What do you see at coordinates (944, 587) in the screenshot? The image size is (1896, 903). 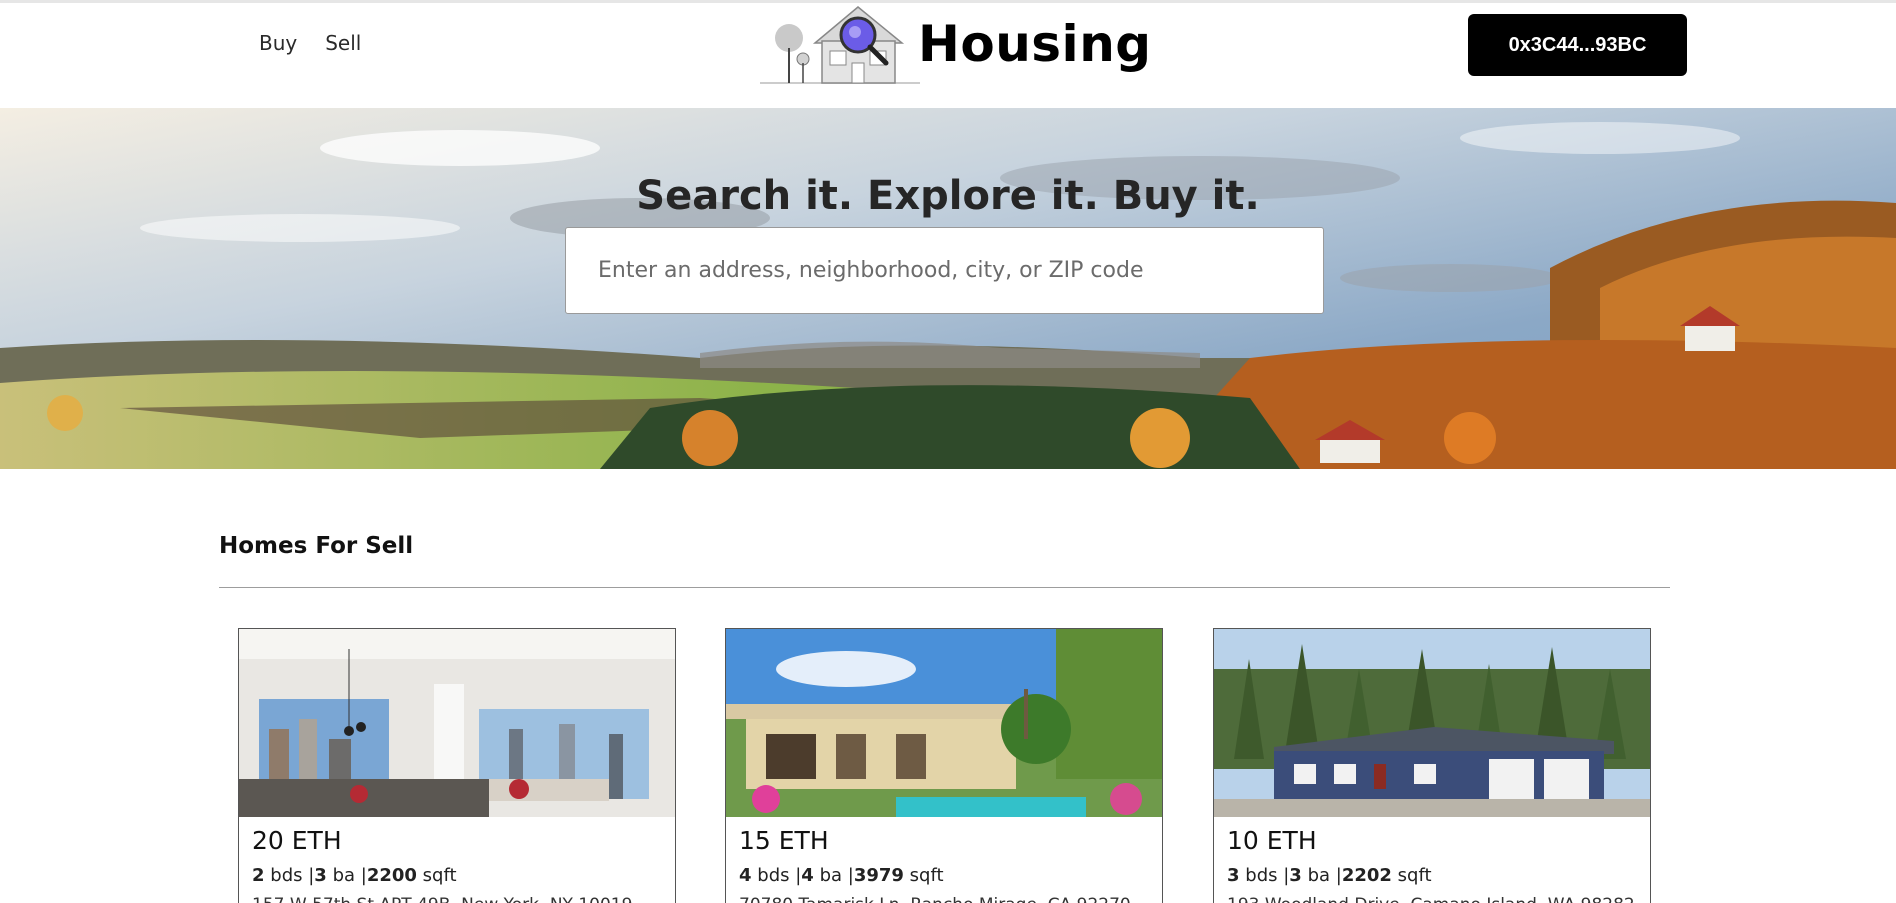 I see `section-divider` at bounding box center [944, 587].